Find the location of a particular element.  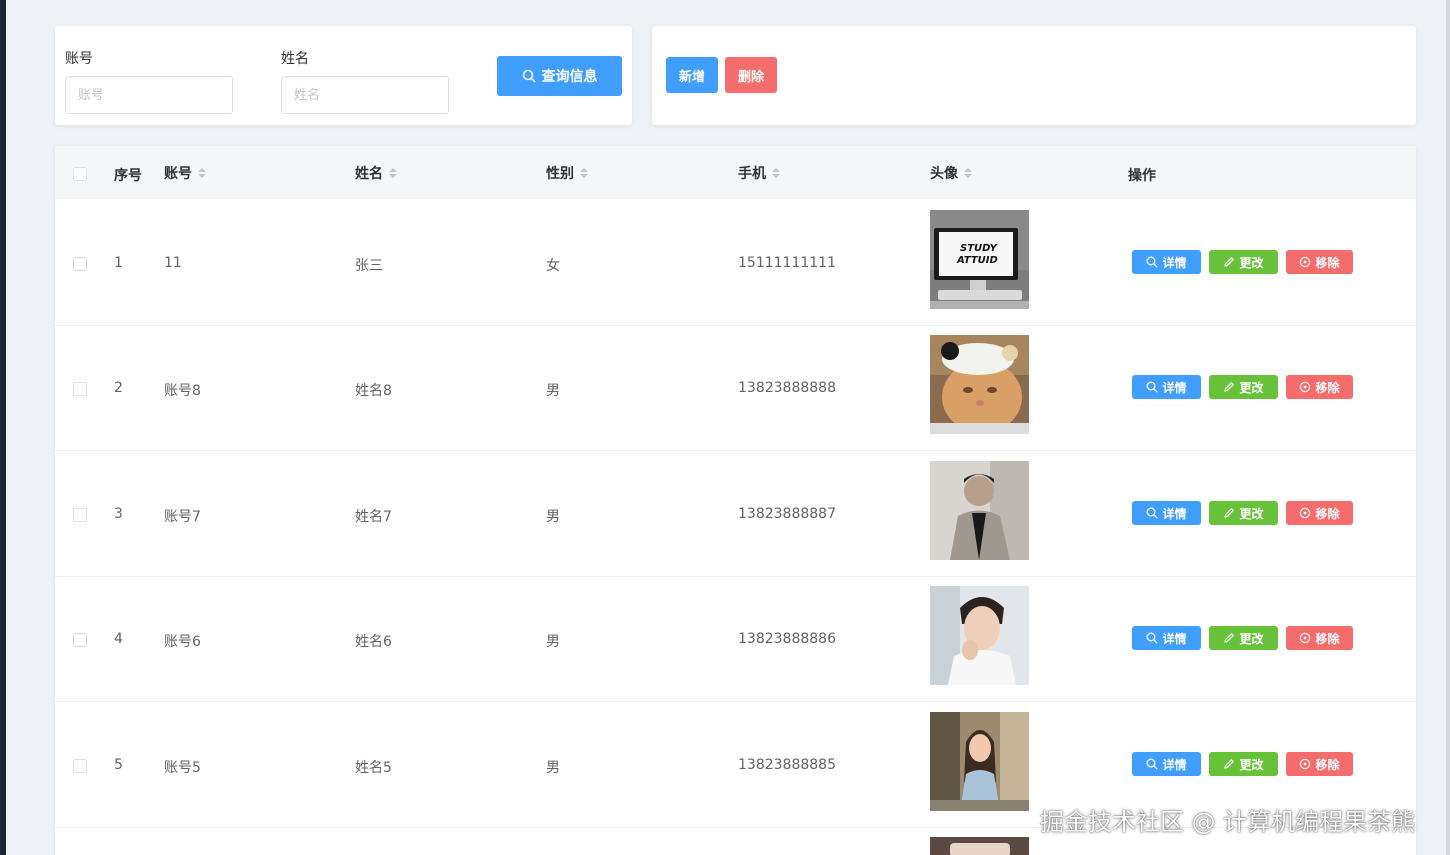

select-all-checkbox is located at coordinates (80, 174).